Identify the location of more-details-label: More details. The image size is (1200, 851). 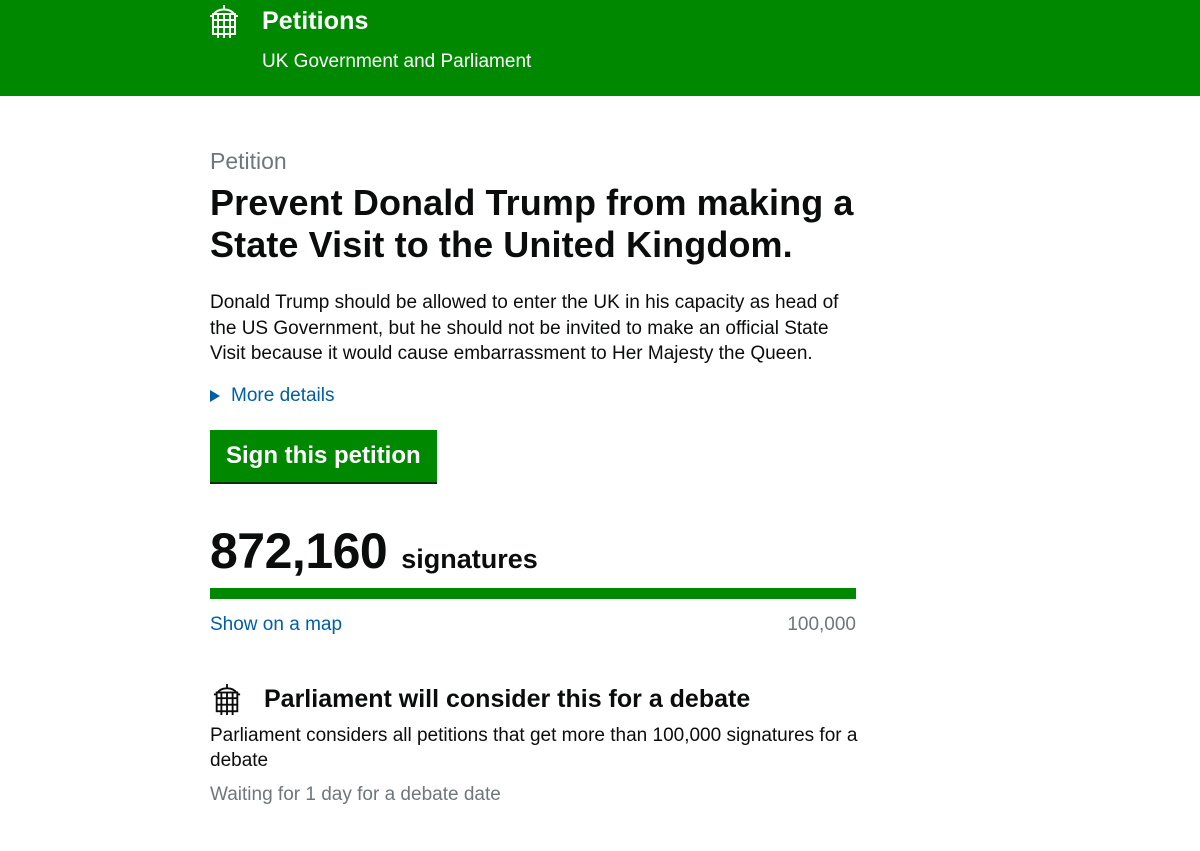
(283, 395).